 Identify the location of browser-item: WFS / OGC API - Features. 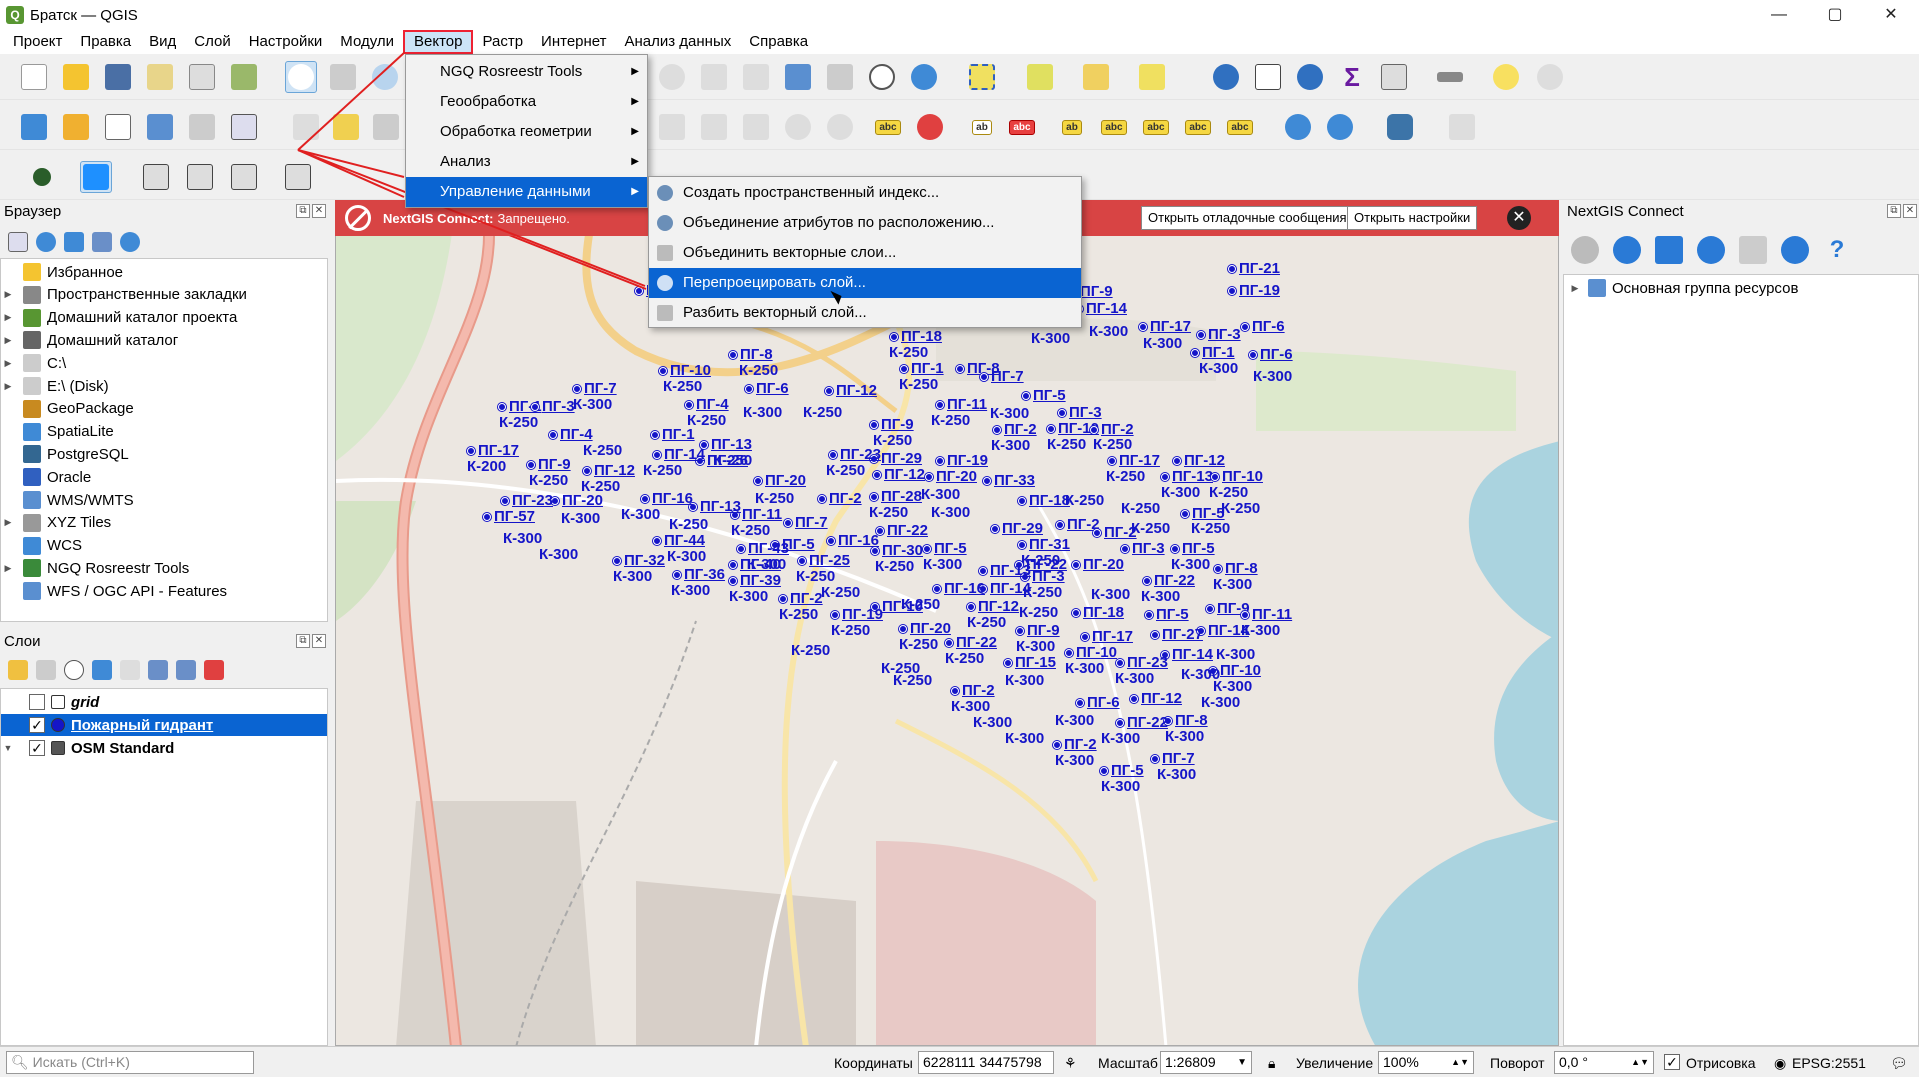
(114, 591).